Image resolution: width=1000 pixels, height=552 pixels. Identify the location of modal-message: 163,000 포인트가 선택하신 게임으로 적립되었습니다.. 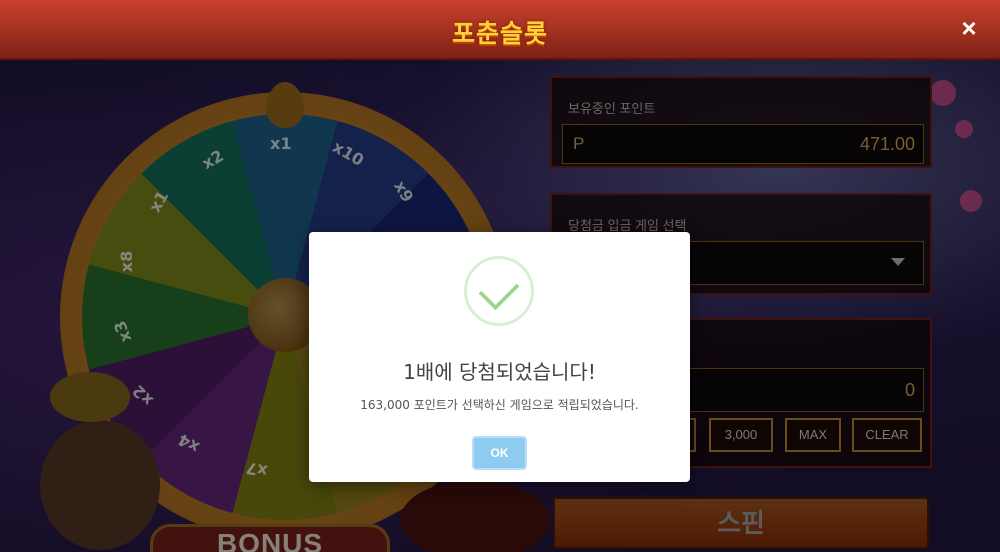
(499, 405).